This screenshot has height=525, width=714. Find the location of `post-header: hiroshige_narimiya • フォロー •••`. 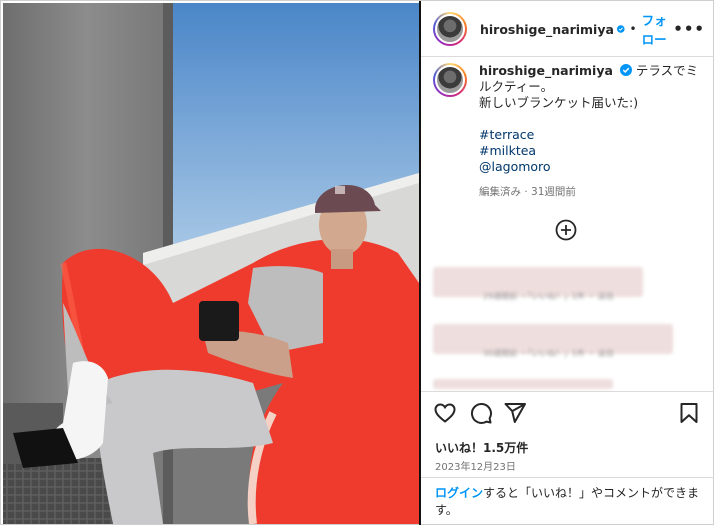

post-header: hiroshige_narimiya • フォロー ••• is located at coordinates (569, 29).